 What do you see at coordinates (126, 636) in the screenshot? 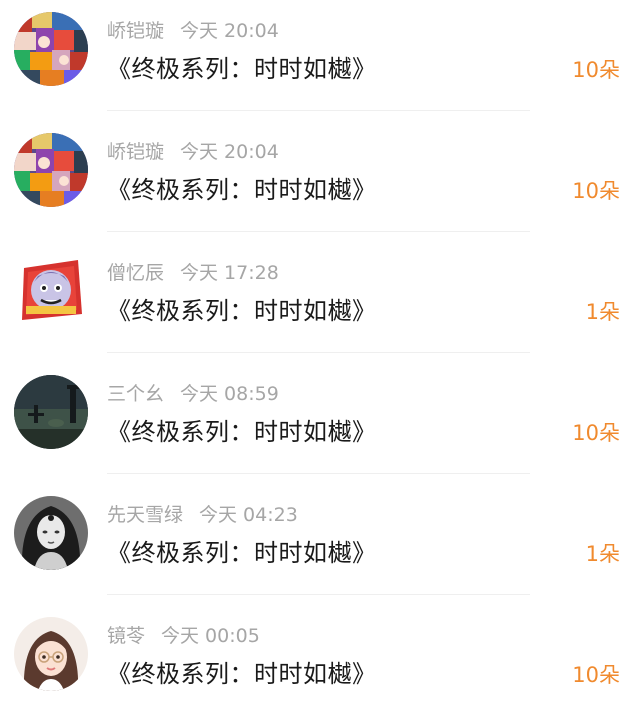
I see `sender-name: 镜苓` at bounding box center [126, 636].